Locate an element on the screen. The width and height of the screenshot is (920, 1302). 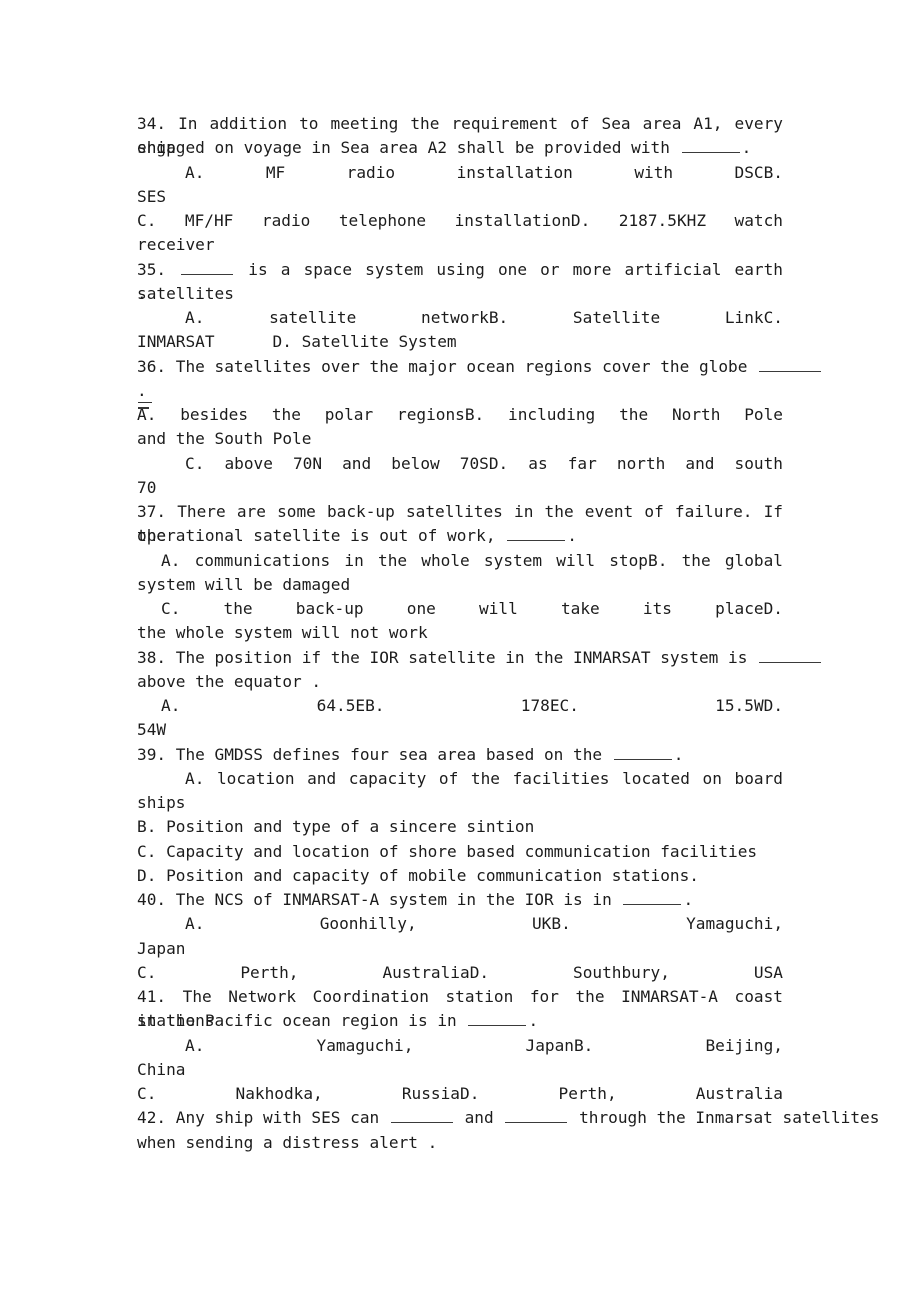
option-label-a: A. 64.5E is located at coordinates (263, 705).